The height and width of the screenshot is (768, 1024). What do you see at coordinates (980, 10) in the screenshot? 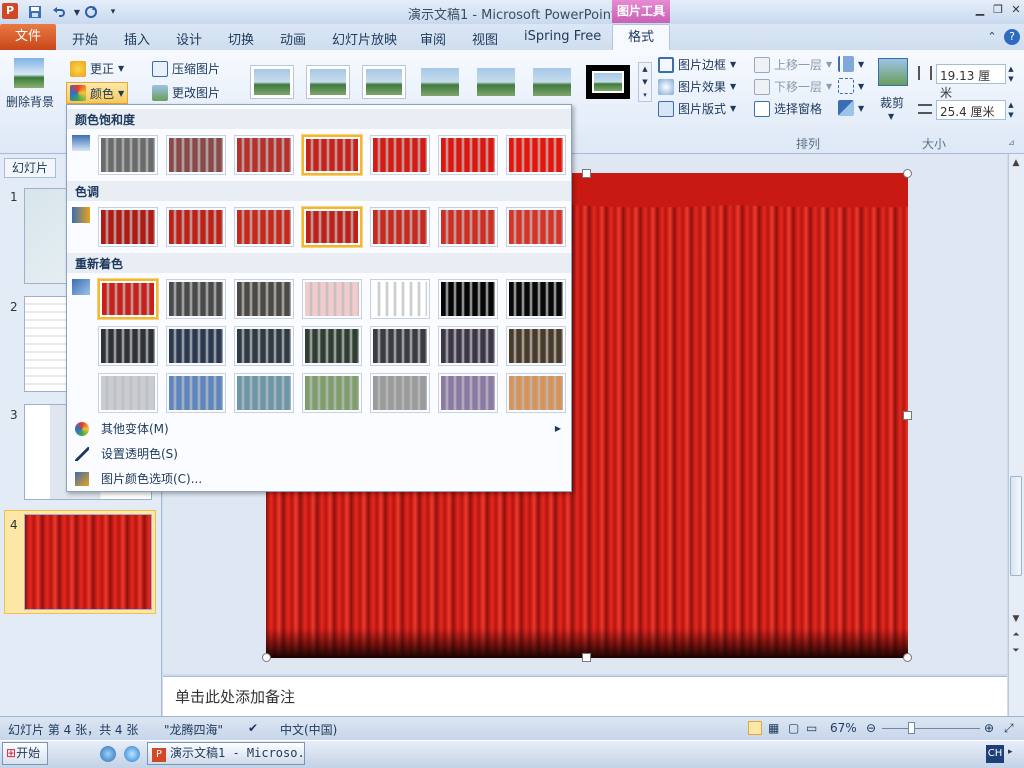
I see `minimize-icon: ▁` at bounding box center [980, 10].